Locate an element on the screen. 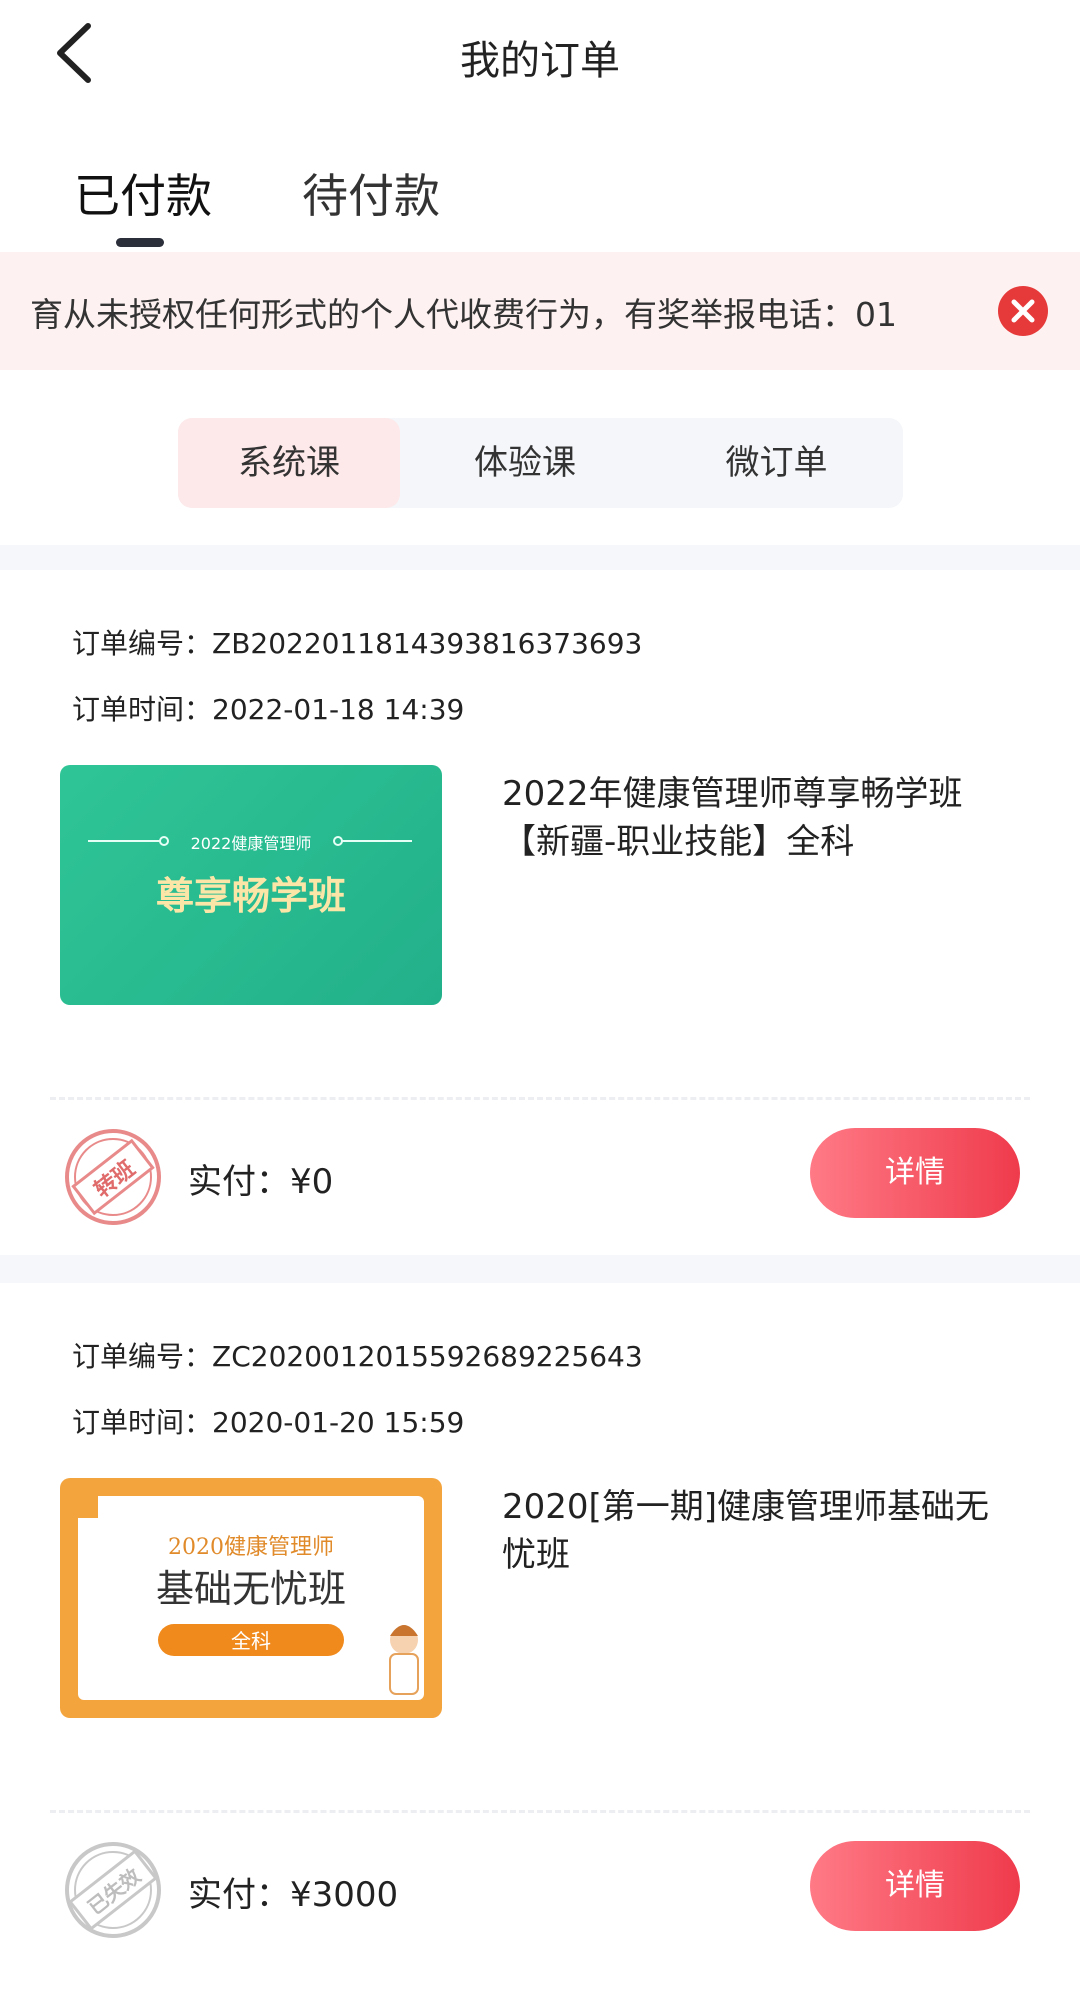 This screenshot has width=1080, height=1993. paid-amount: 实付：¥0 is located at coordinates (260, 1178).